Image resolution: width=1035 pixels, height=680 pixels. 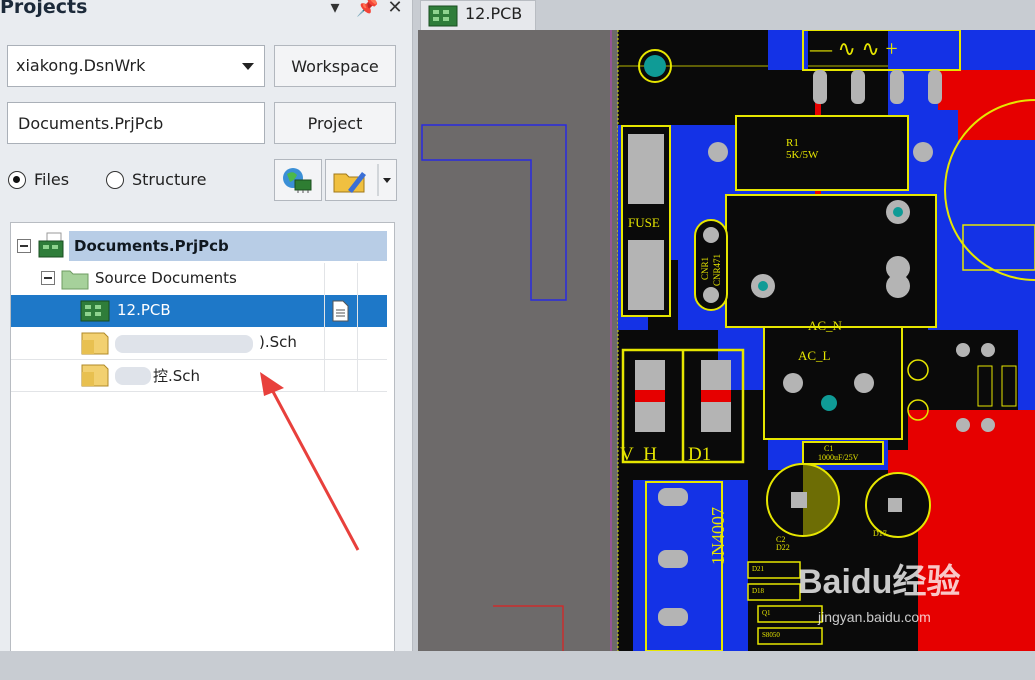 I want to click on tree-row-folder: Source Documents, so click(x=199, y=279).